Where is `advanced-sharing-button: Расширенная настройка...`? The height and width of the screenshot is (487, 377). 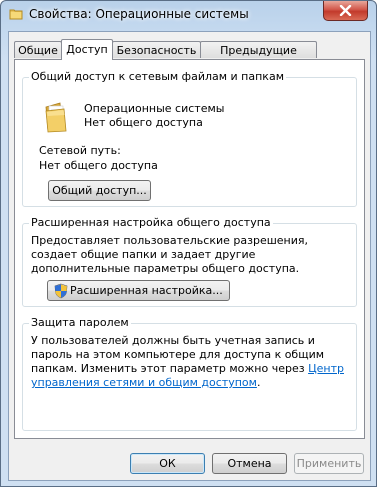
advanced-sharing-button: Расширенная настройка... is located at coordinates (138, 290).